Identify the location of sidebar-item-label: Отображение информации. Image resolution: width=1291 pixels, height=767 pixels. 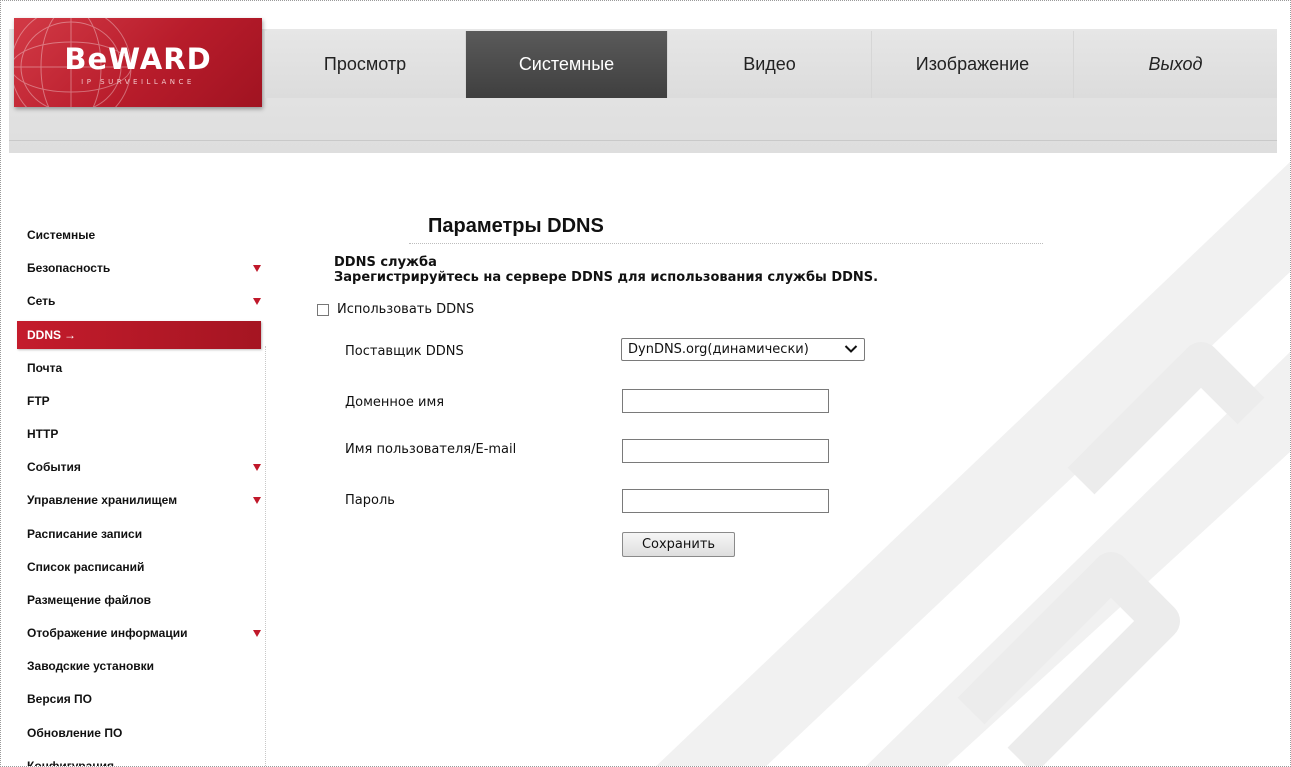
(107, 633).